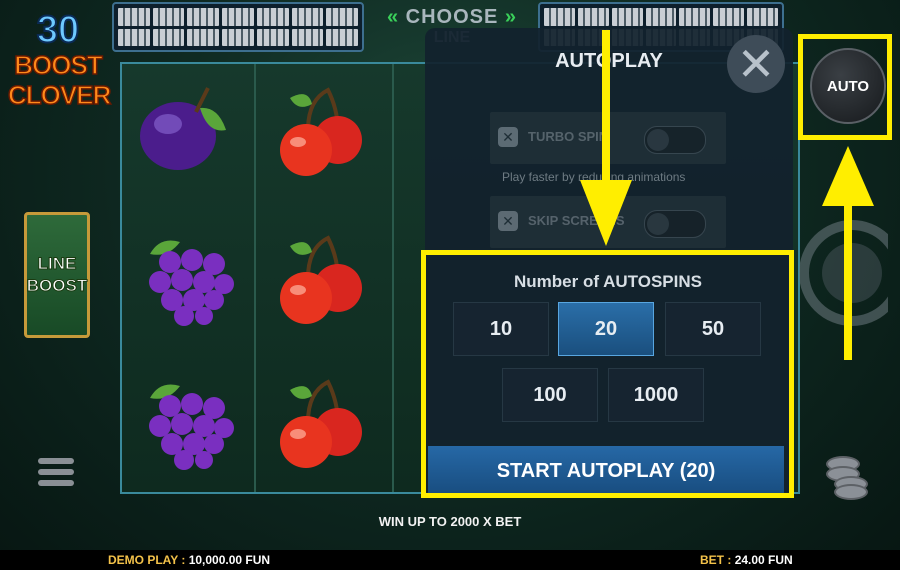 This screenshot has height=570, width=900. Describe the element at coordinates (57, 286) in the screenshot. I see `line-boost-label-2: BOOST` at that location.